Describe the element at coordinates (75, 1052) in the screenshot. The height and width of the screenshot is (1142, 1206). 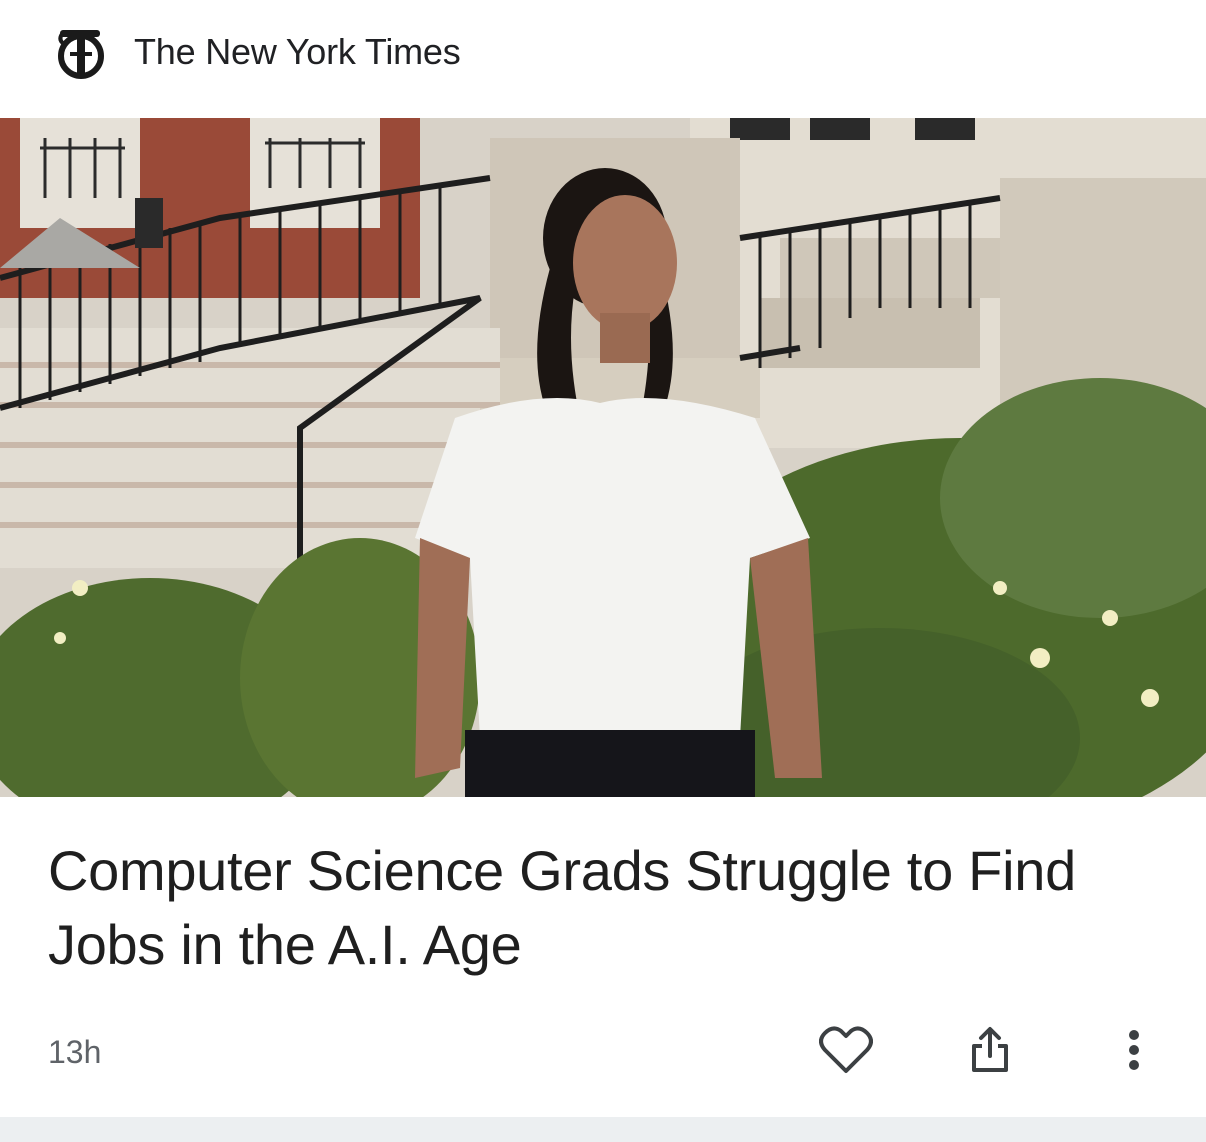
I see `timestamp: 13h` at that location.